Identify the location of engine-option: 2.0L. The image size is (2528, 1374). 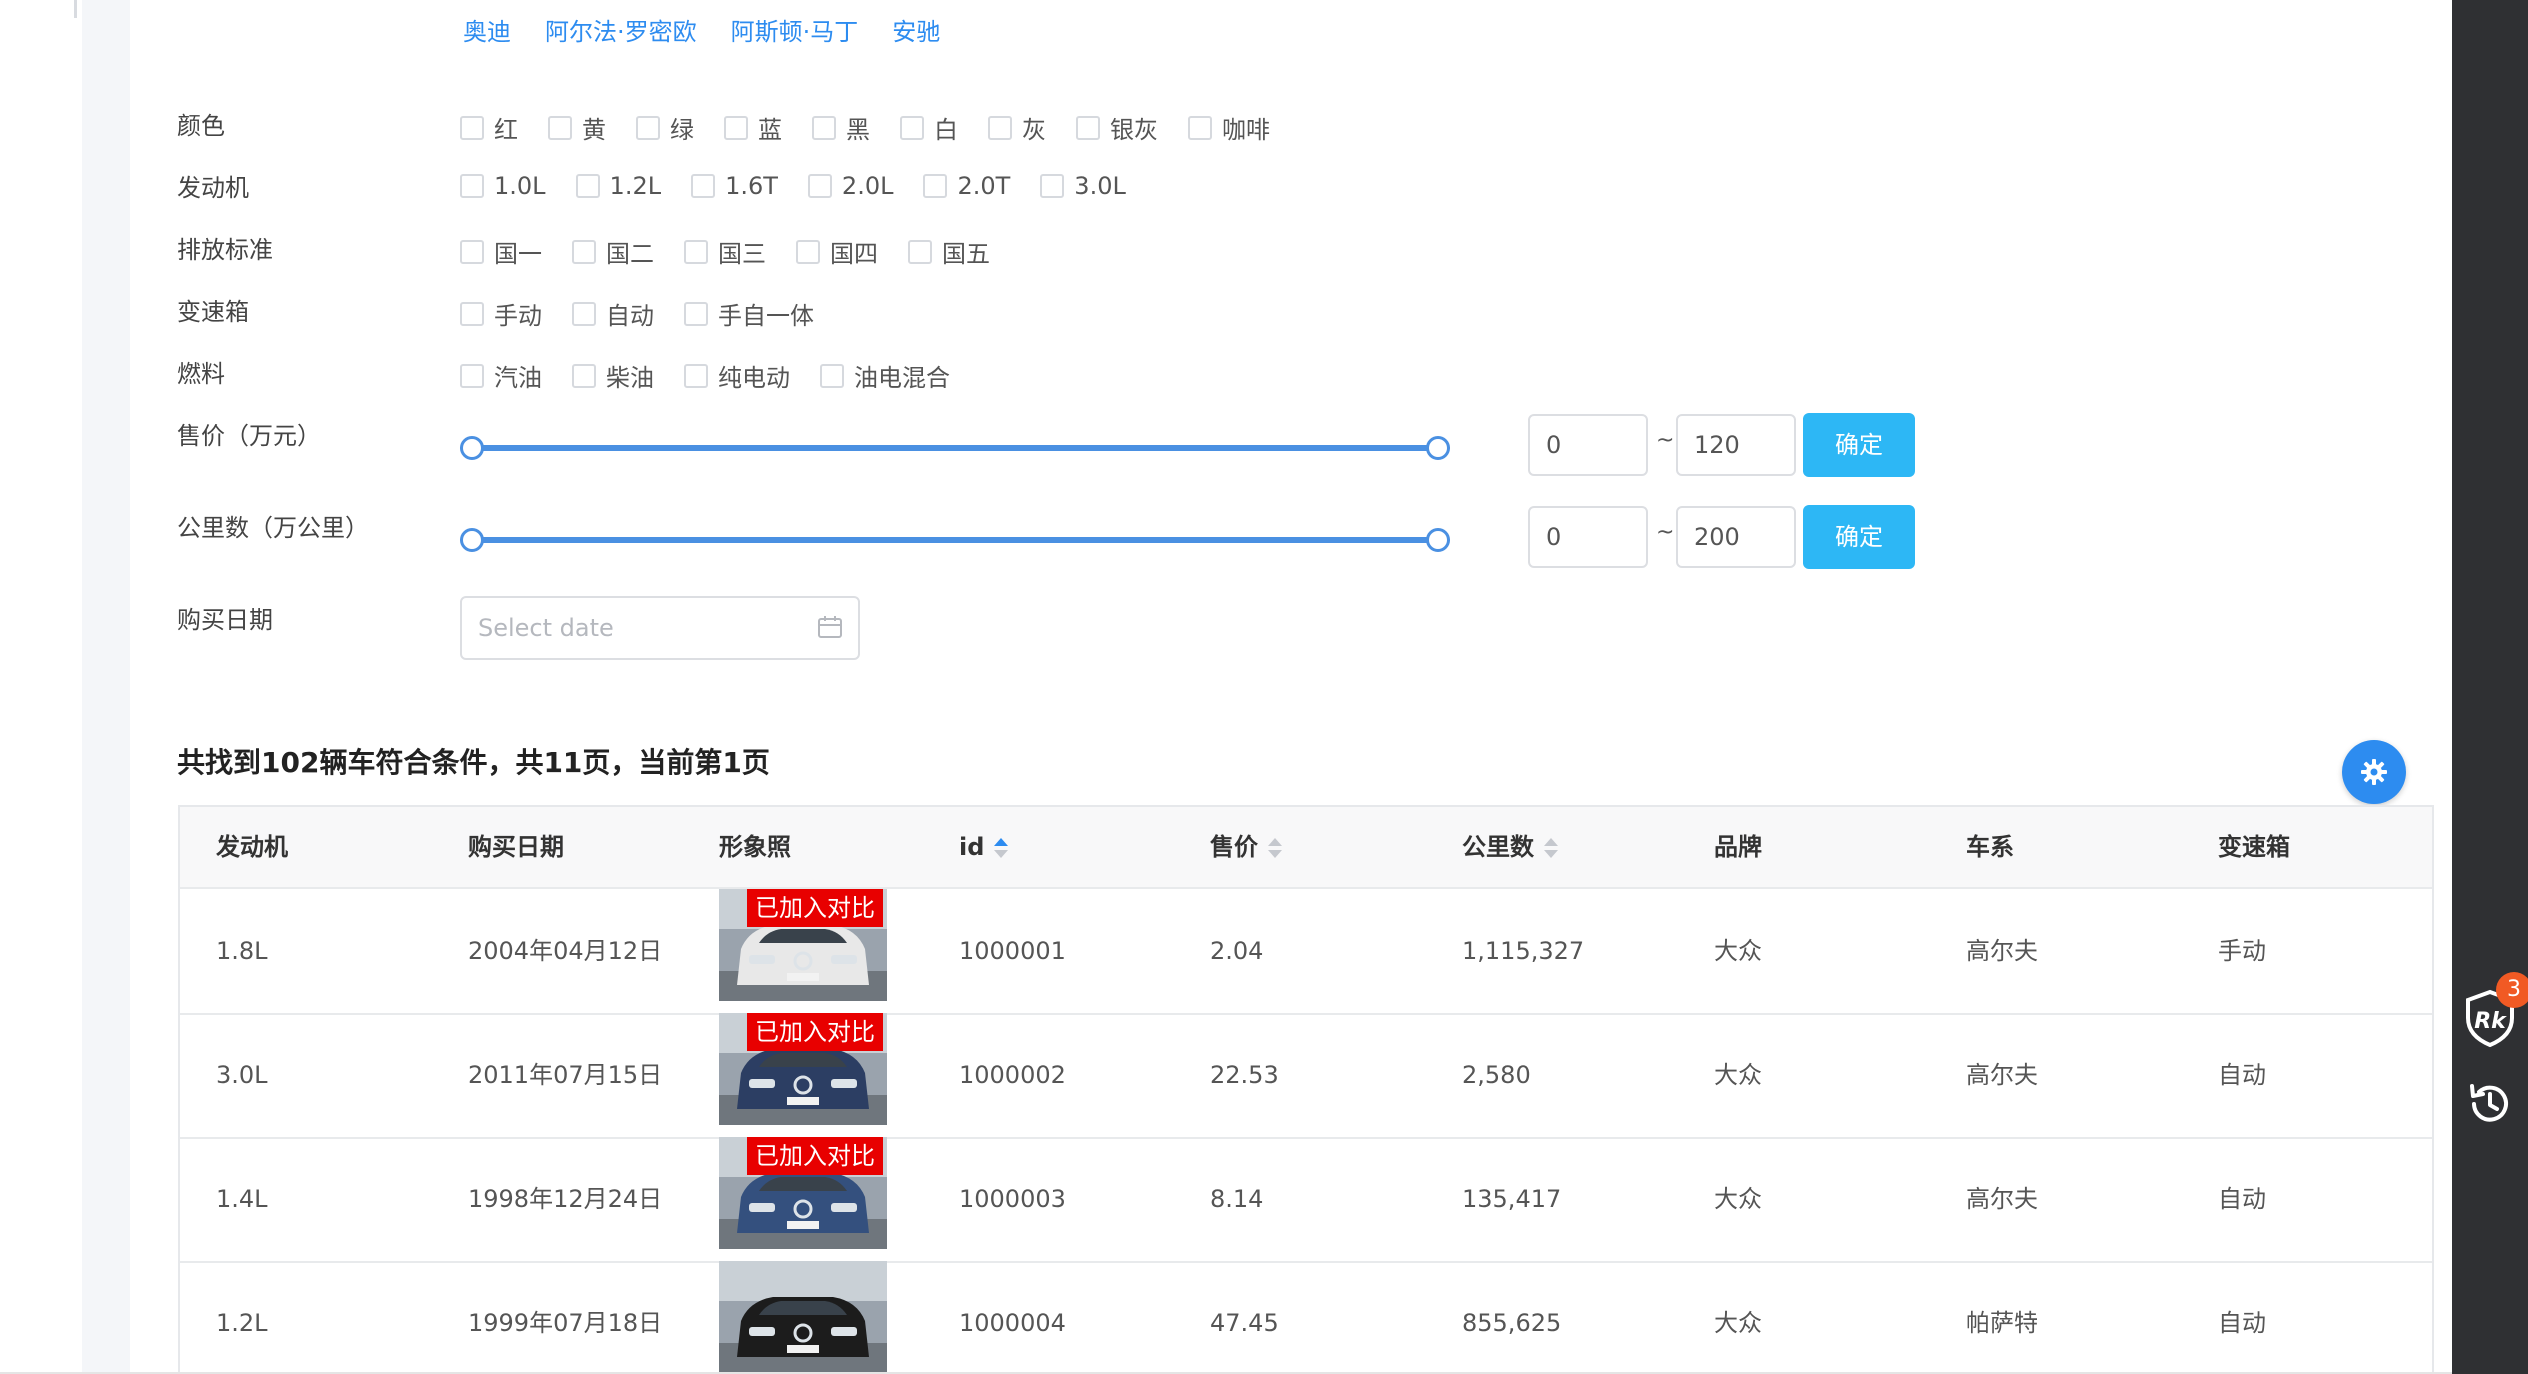
(850, 186).